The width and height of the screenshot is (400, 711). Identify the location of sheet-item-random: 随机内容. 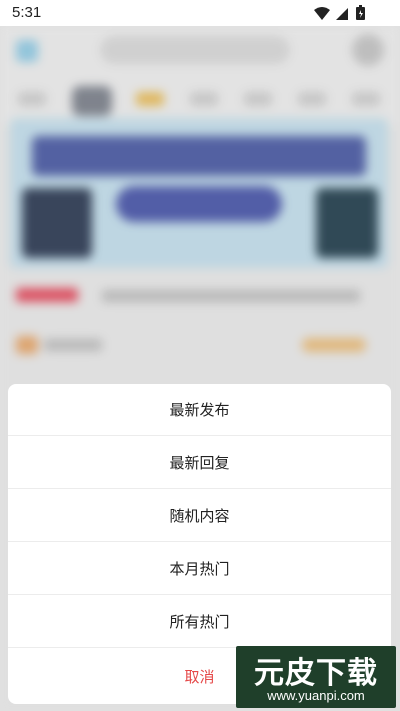
(199, 516).